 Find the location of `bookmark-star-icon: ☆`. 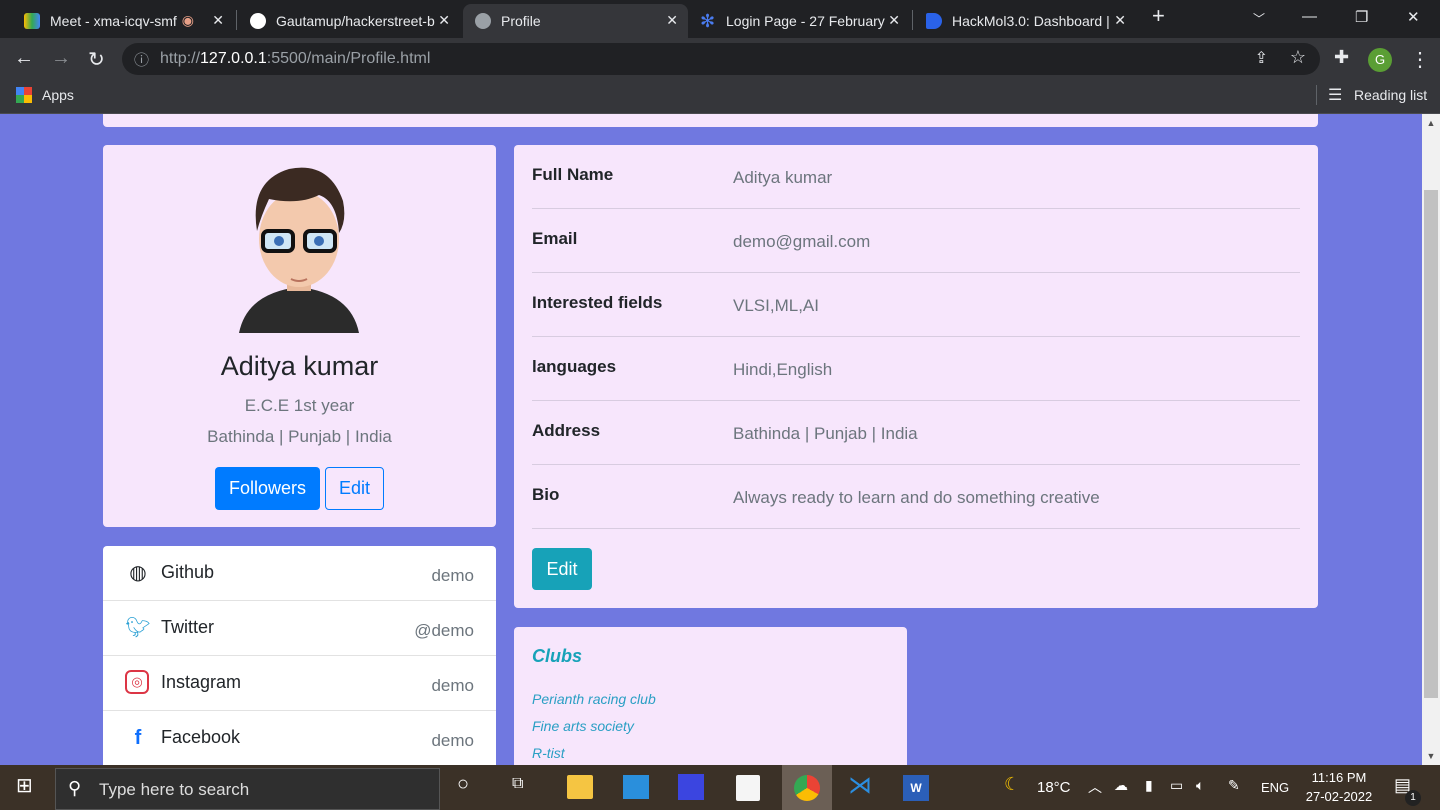

bookmark-star-icon: ☆ is located at coordinates (1298, 57).